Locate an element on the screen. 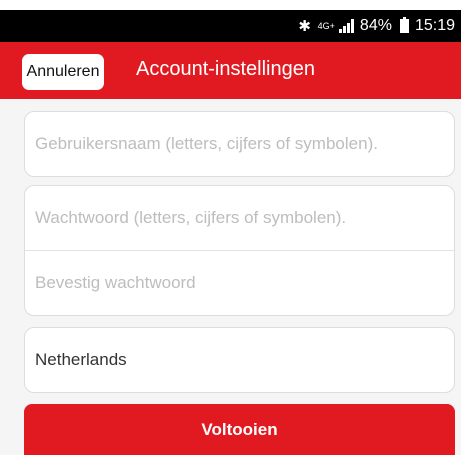 The height and width of the screenshot is (455, 461). network-type-icon: 4G+ is located at coordinates (326, 25).